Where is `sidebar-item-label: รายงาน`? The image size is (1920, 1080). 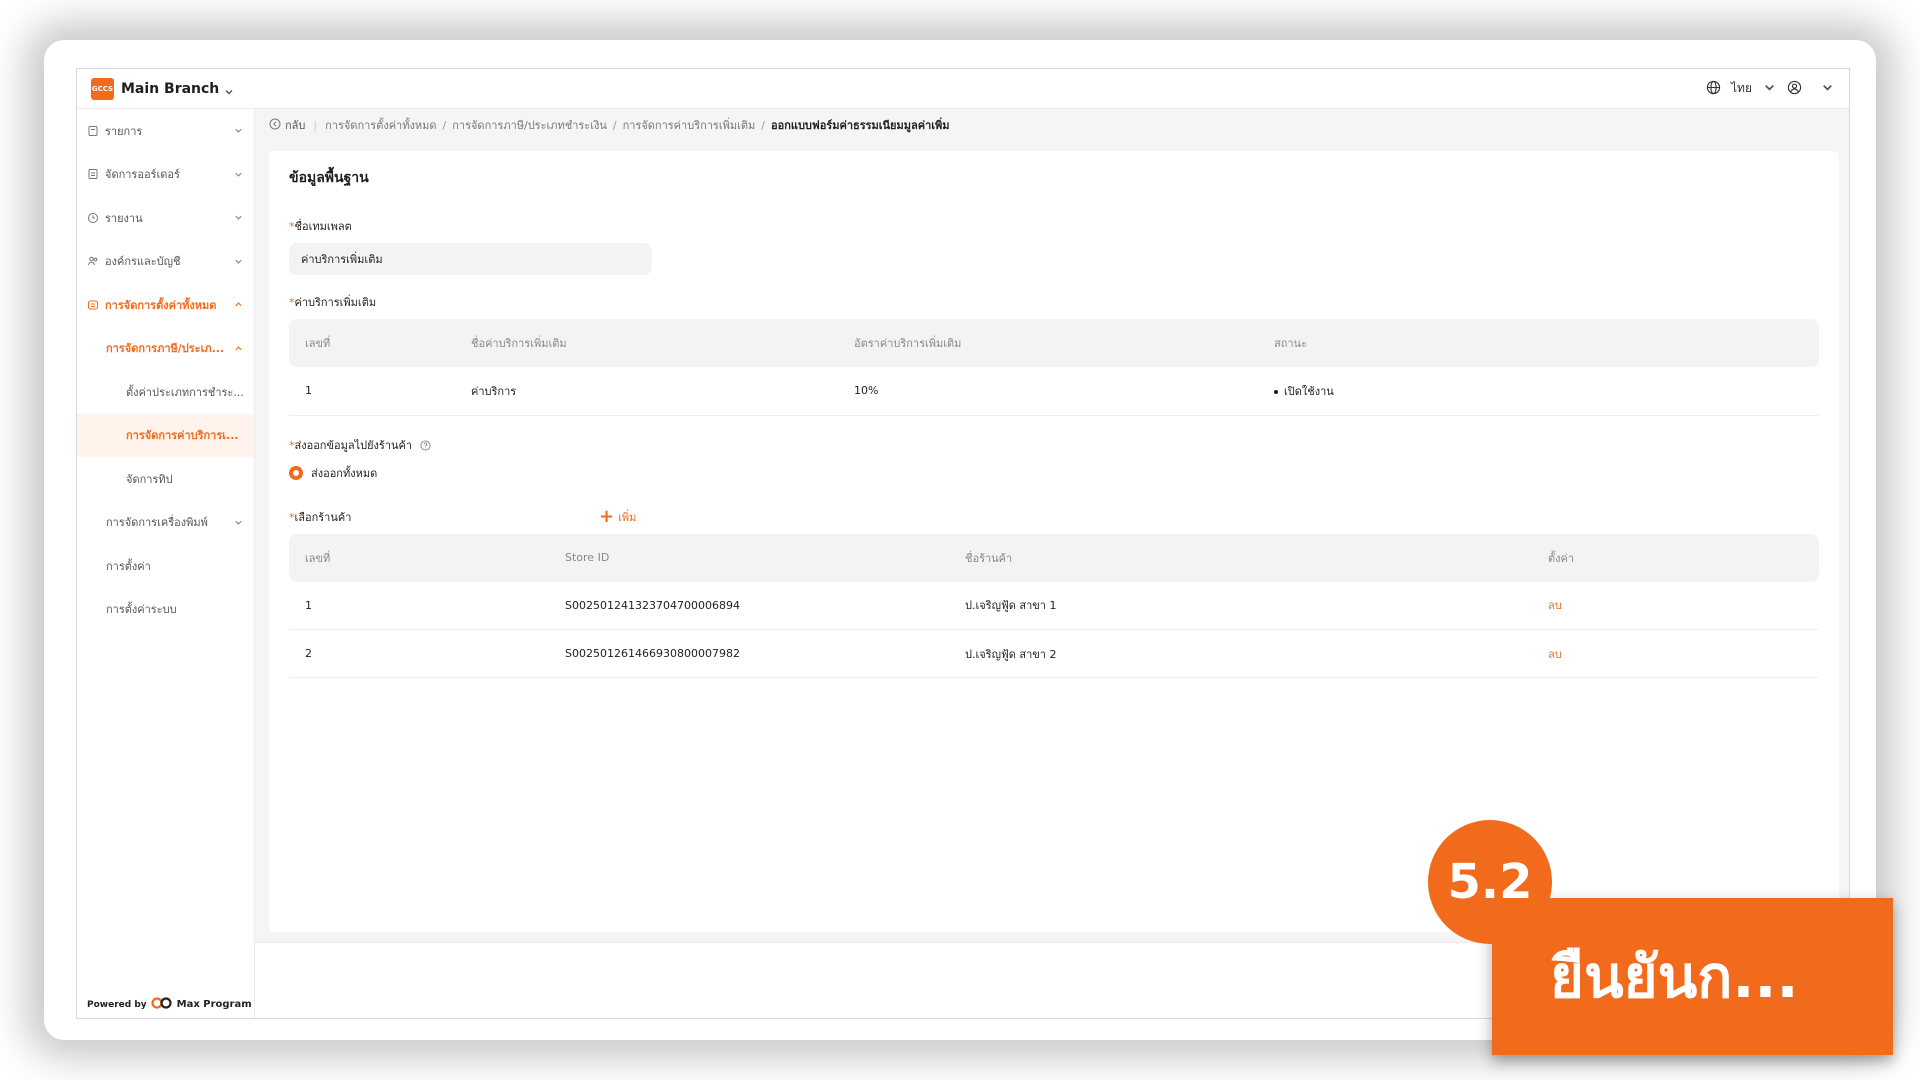
sidebar-item-label: รายงาน is located at coordinates (124, 218).